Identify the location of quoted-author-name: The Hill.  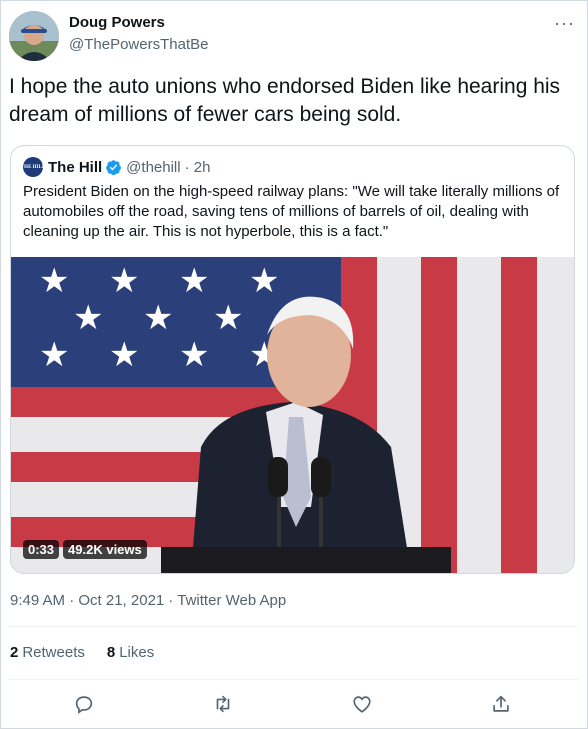
(75, 167).